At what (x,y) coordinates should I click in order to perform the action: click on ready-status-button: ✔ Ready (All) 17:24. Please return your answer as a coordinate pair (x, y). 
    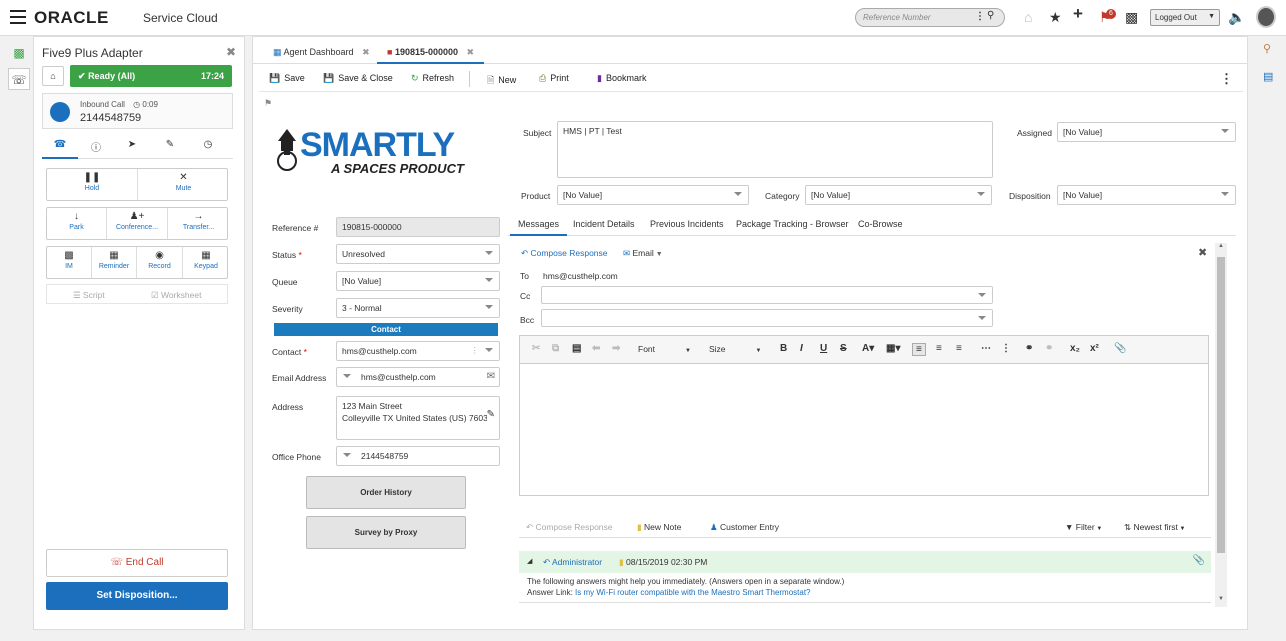
    Looking at the image, I should click on (151, 76).